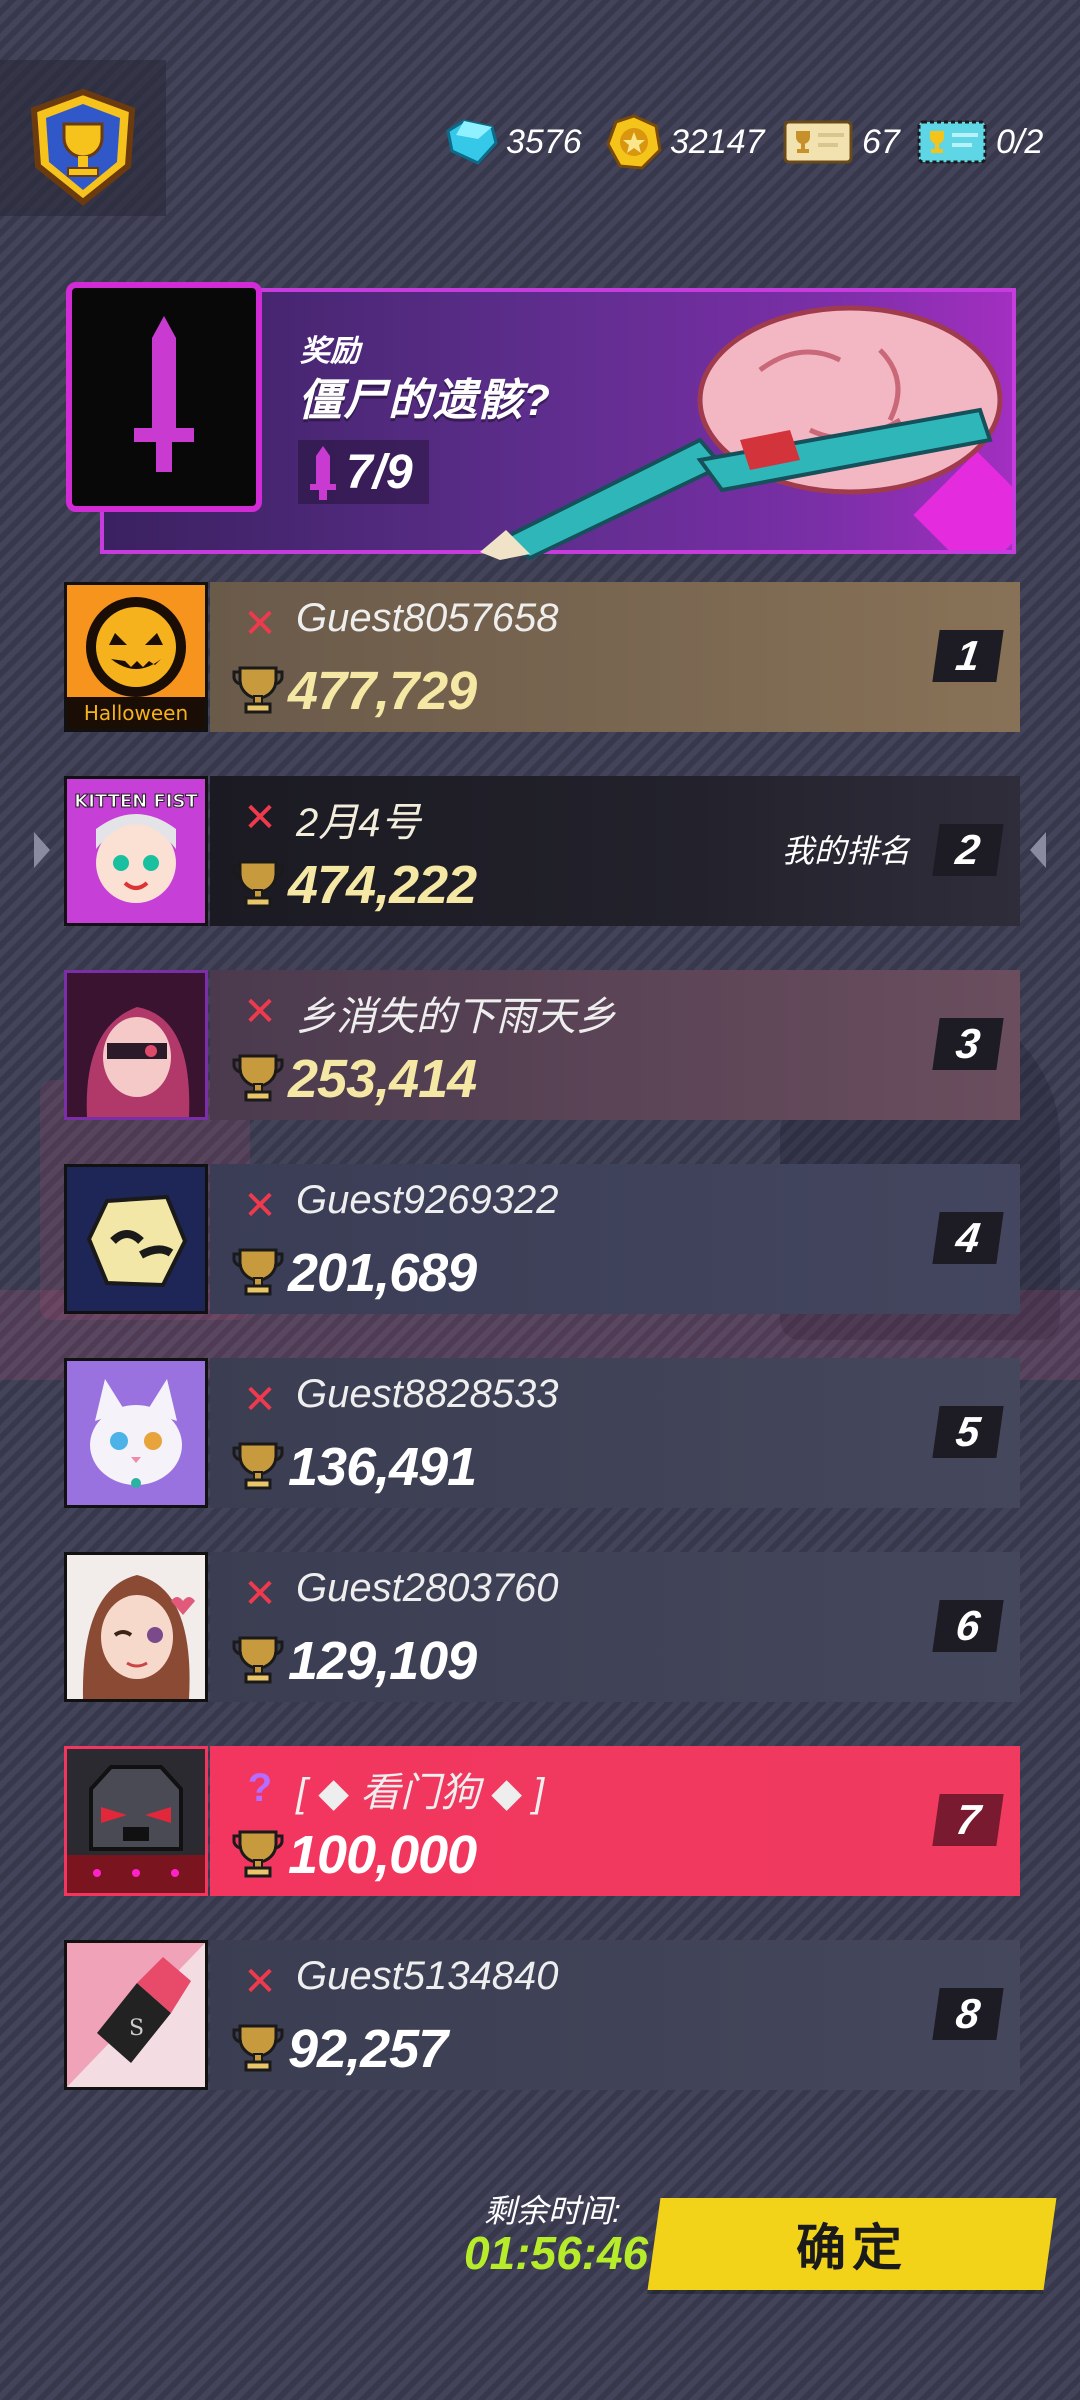 This screenshot has height=2400, width=1080. Describe the element at coordinates (968, 2014) in the screenshot. I see `rank-badge: 8` at that location.